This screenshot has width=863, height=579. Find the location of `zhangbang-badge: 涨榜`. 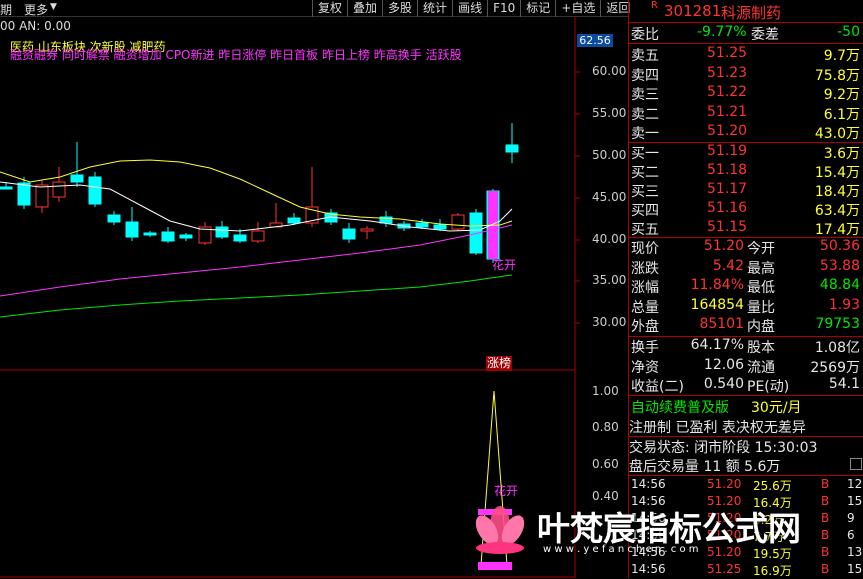

zhangbang-badge: 涨榜 is located at coordinates (499, 363).